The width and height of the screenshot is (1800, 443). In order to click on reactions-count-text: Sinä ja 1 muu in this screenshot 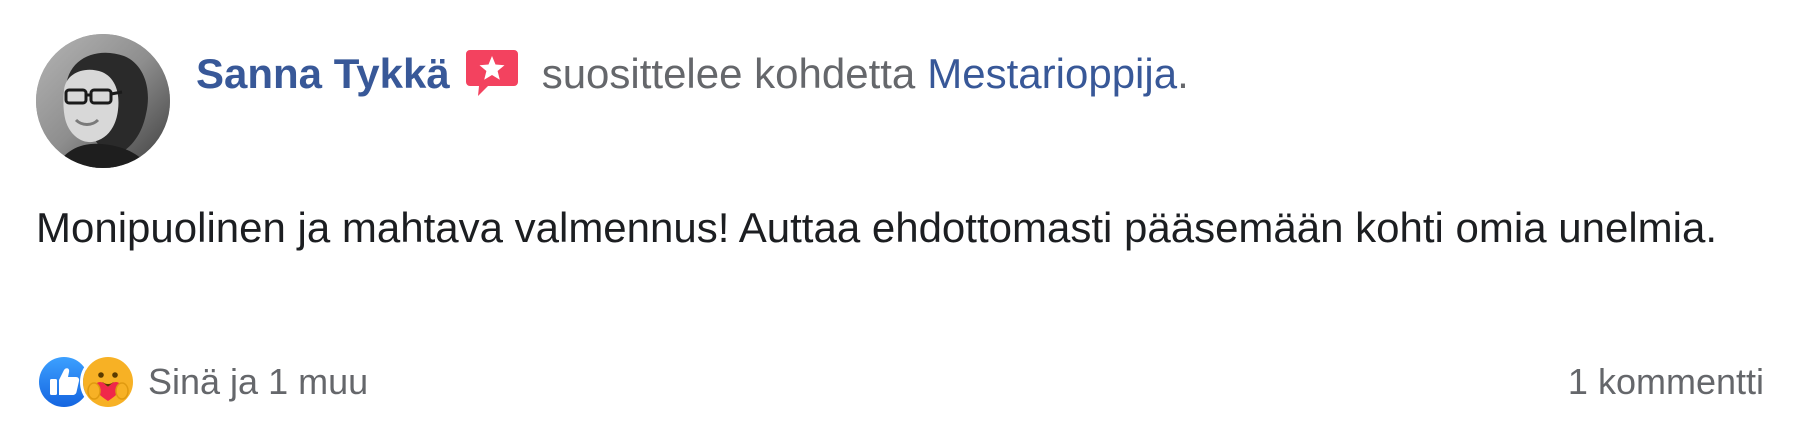, I will do `click(258, 381)`.